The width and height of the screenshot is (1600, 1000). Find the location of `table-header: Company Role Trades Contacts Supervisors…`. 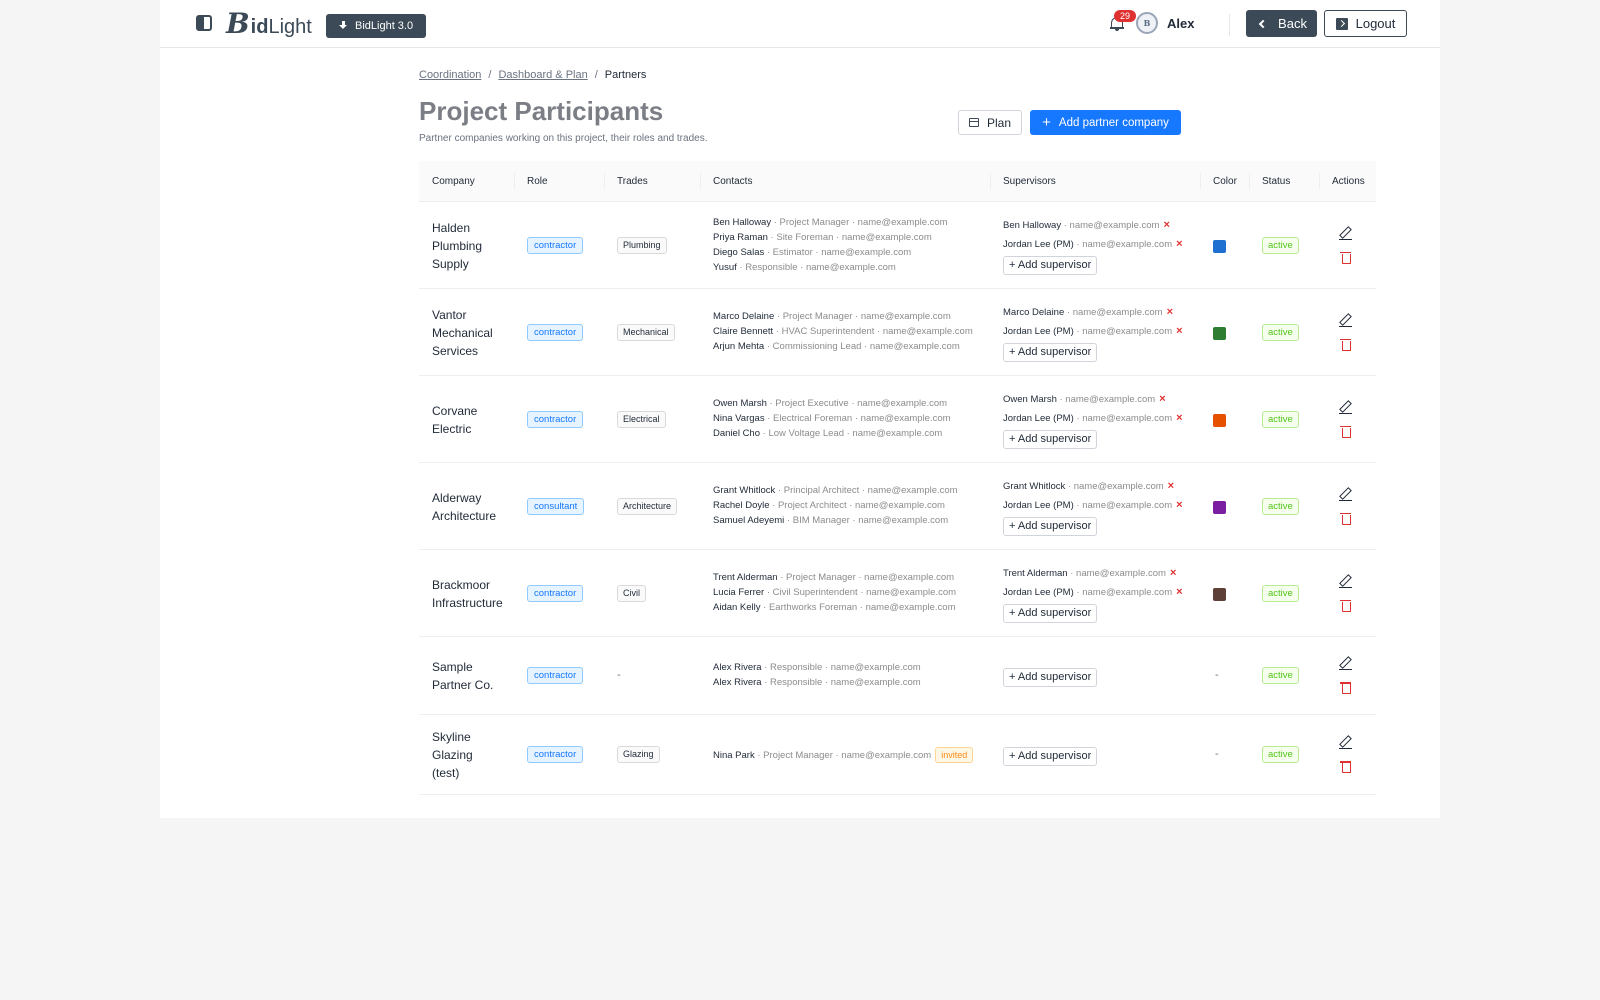

table-header: Company Role Trades Contacts Supervisors… is located at coordinates (897, 181).